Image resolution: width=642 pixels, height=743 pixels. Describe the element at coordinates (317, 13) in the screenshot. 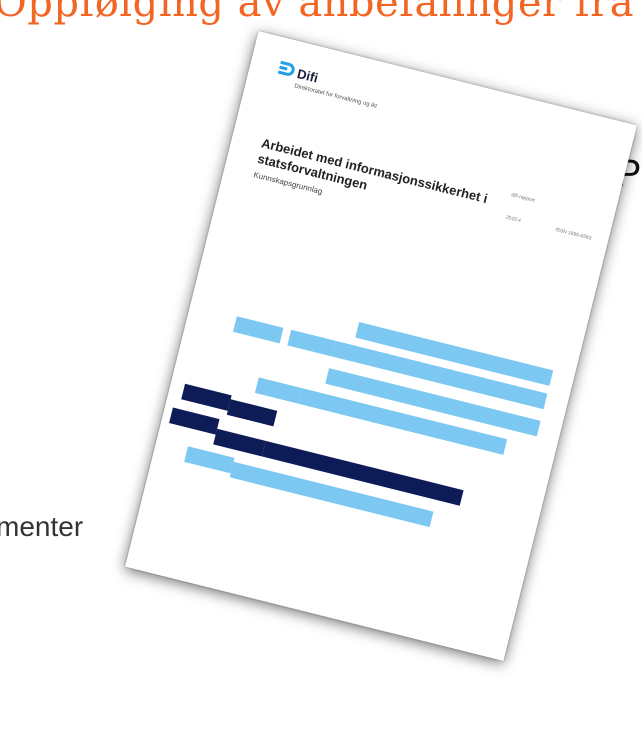

I see `slide-title: Oppfølging av anbefalinger fra` at that location.